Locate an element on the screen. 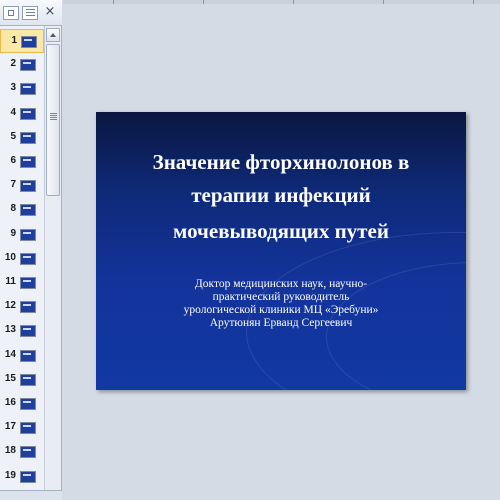 This screenshot has width=500, height=500. outline-tab is located at coordinates (30, 13).